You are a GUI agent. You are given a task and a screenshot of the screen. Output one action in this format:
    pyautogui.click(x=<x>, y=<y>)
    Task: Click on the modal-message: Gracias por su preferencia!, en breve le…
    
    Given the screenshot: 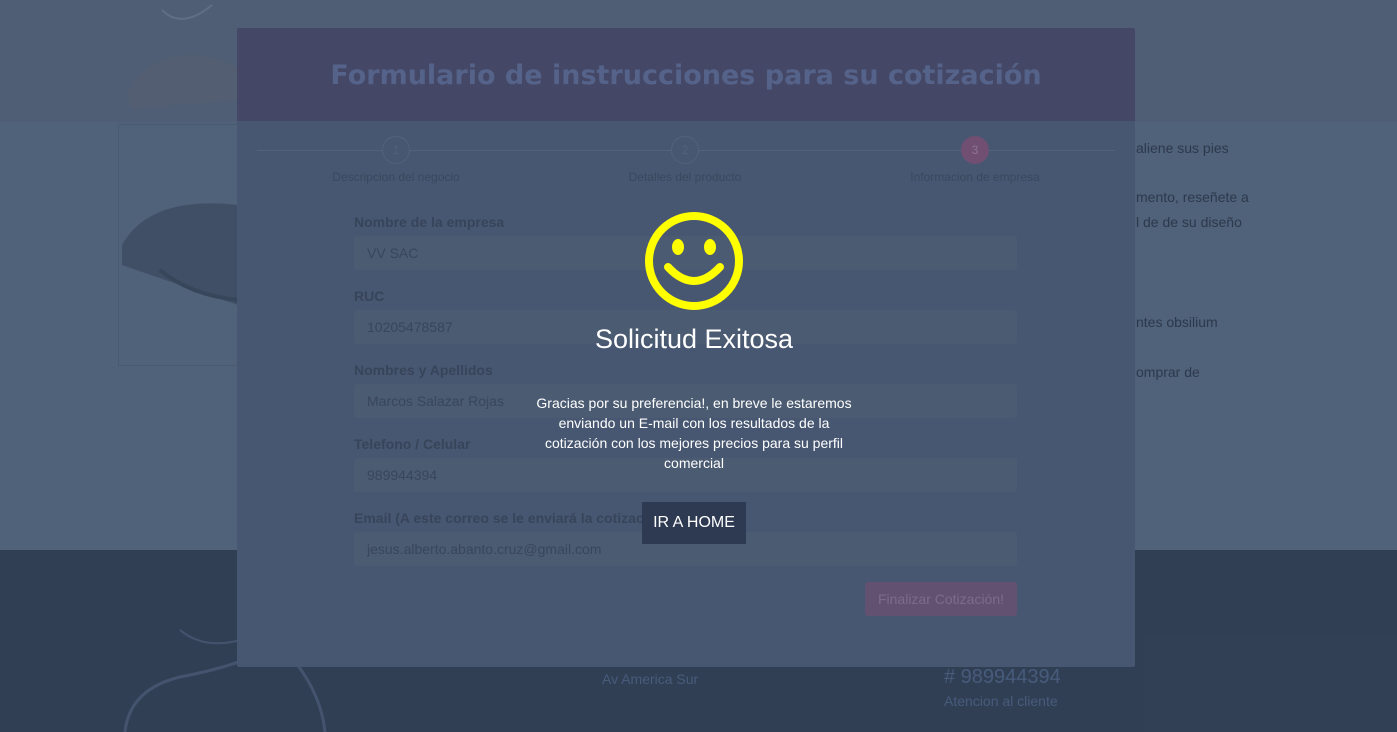 What is the action you would take?
    pyautogui.click(x=694, y=433)
    